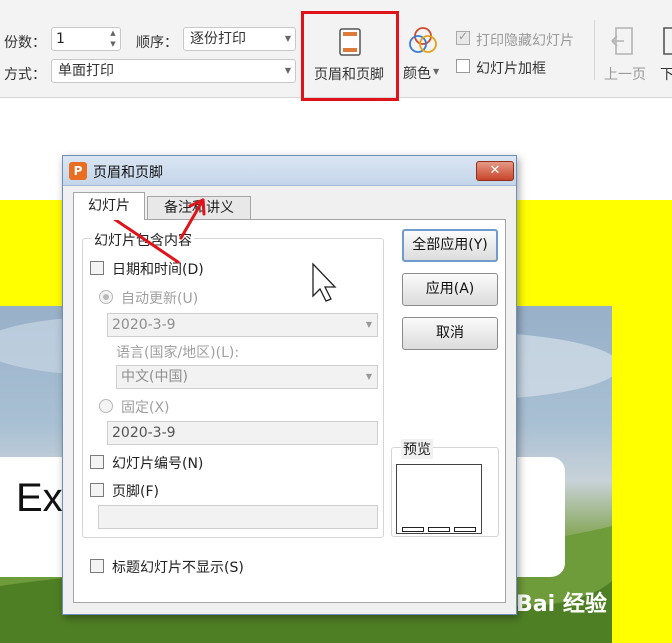 This screenshot has height=643, width=672. What do you see at coordinates (135, 492) in the screenshot?
I see `footer-label: 页脚(F)` at bounding box center [135, 492].